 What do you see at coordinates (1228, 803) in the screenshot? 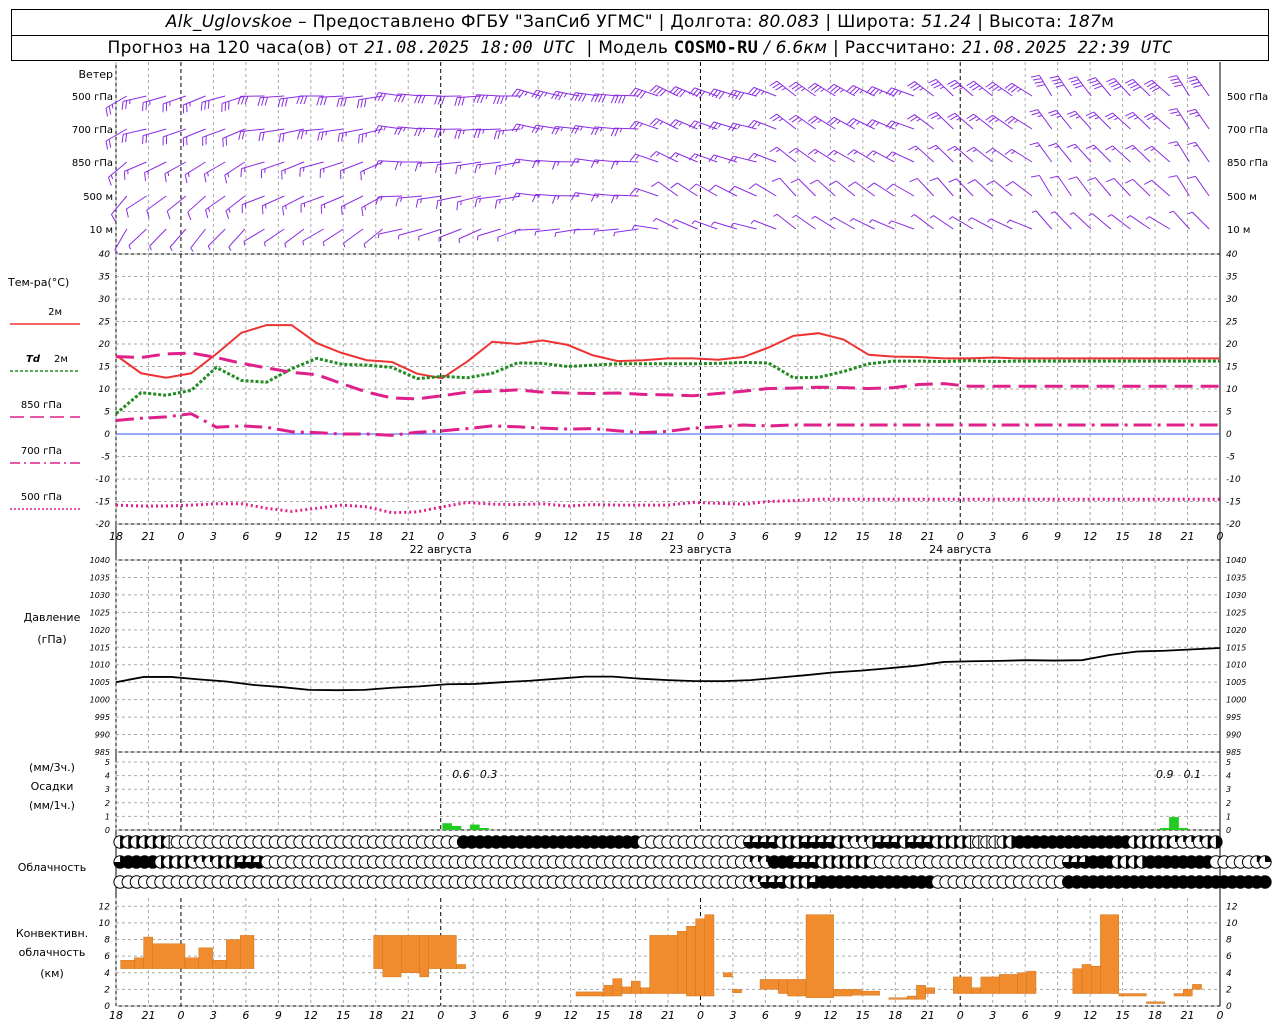
I see `prec-tick-right: 2` at bounding box center [1228, 803].